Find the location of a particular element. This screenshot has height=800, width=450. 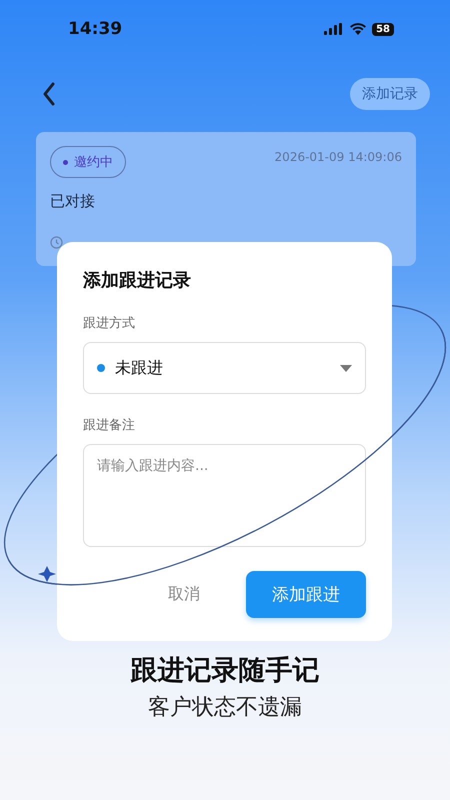

sparkle-icon is located at coordinates (47, 574).